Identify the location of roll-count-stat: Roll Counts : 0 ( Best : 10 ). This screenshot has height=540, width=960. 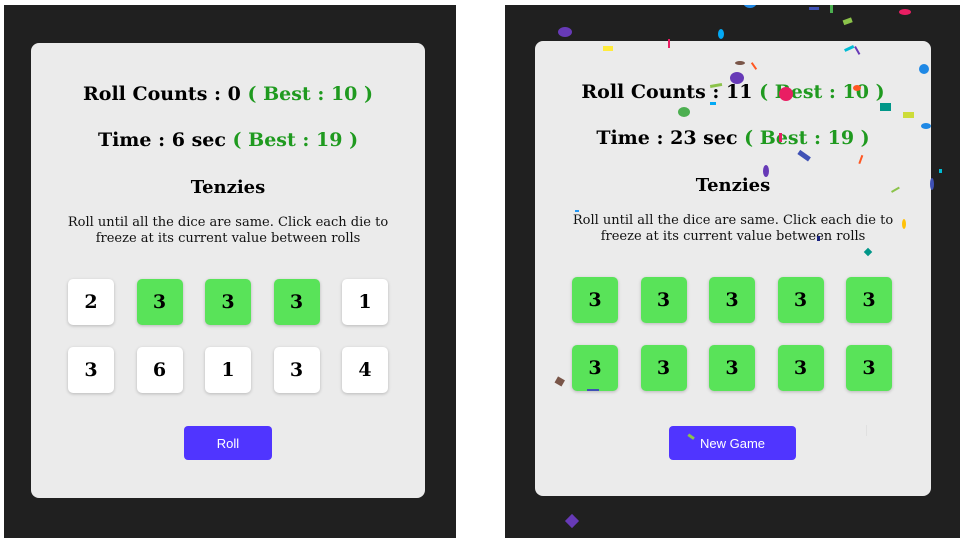
(228, 94).